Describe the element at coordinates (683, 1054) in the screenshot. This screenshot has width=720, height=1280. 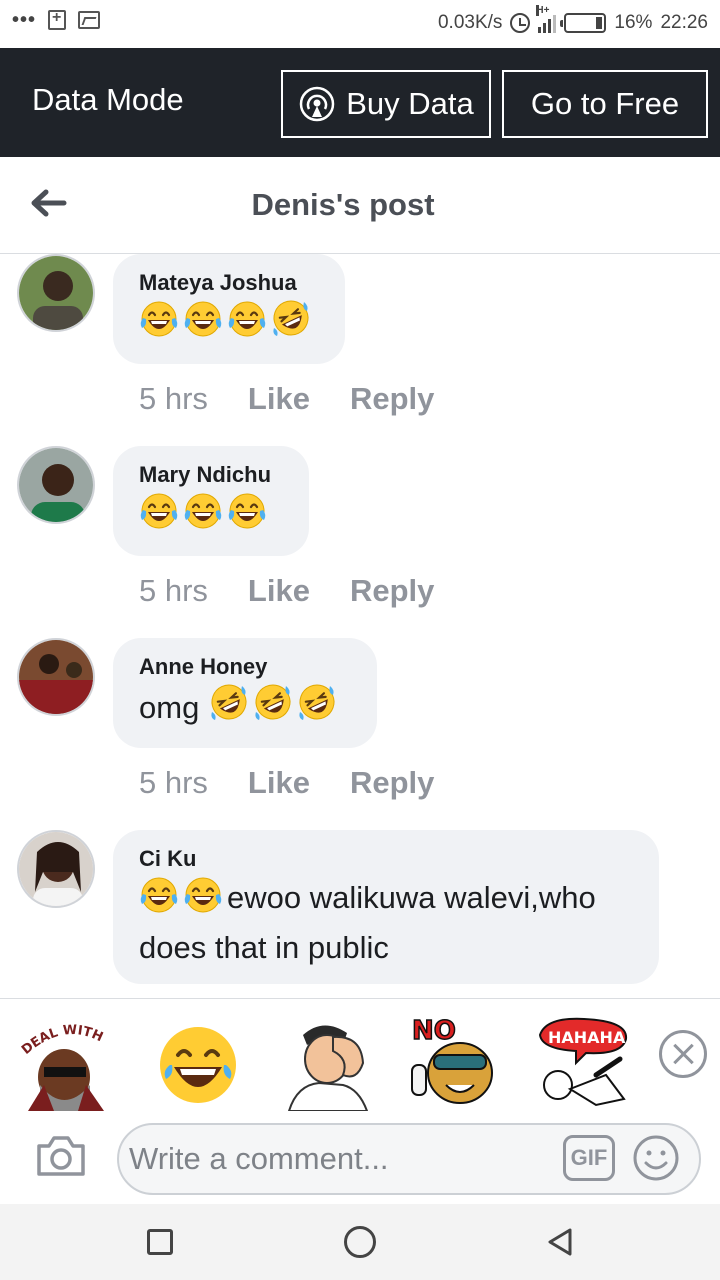
I see `close-stickers-icon` at that location.